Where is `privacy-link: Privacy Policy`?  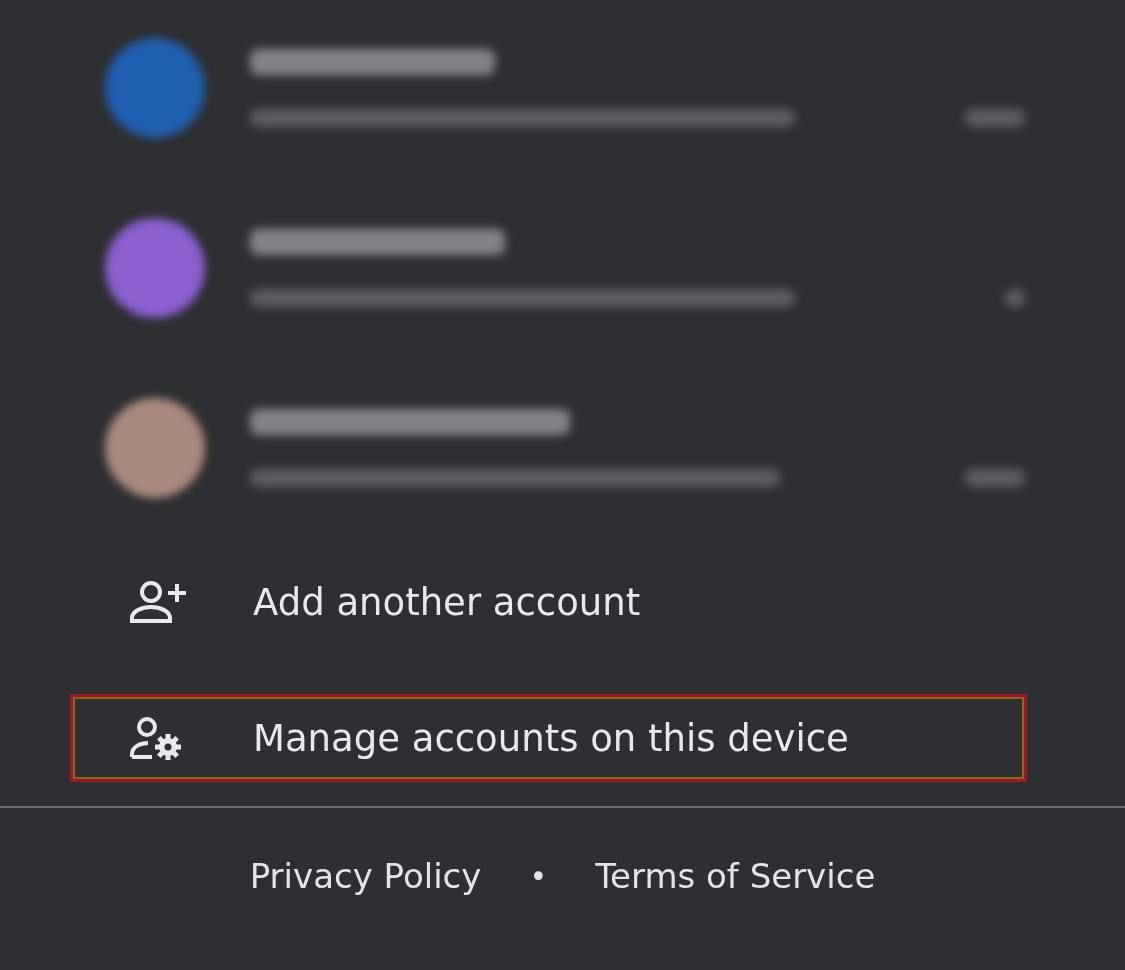 privacy-link: Privacy Policy is located at coordinates (365, 876).